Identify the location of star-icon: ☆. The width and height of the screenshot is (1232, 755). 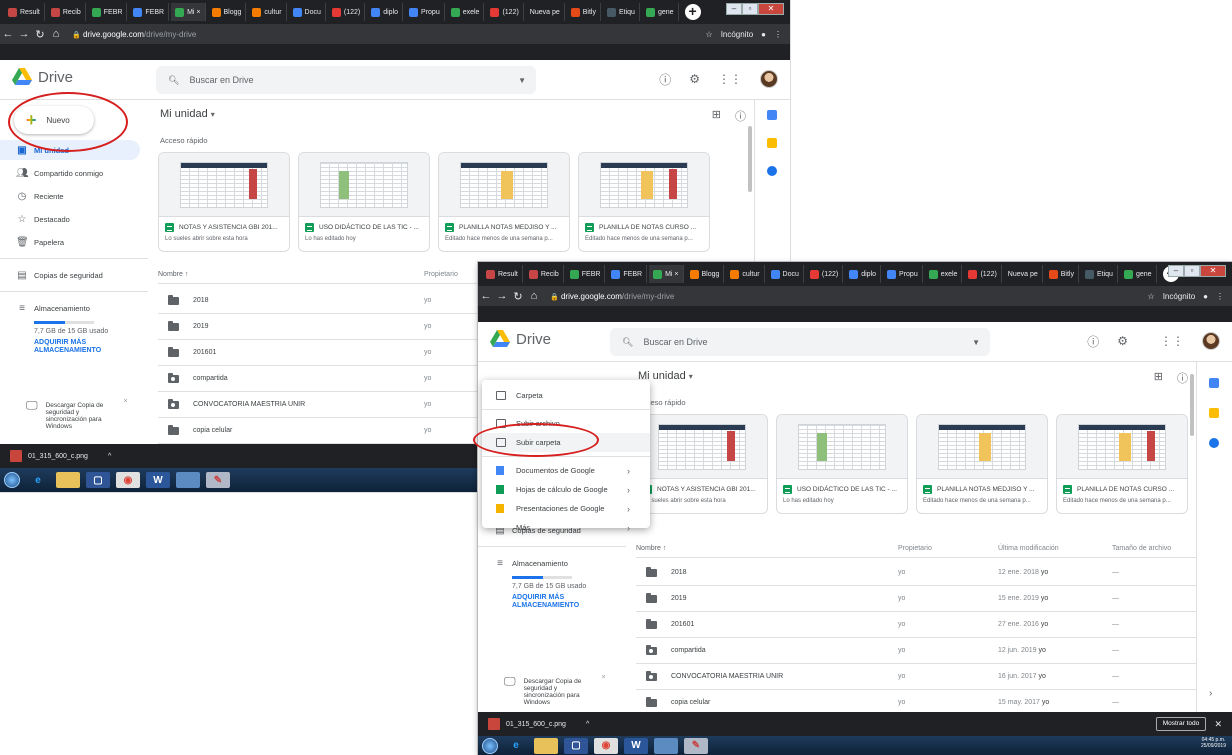
(709, 34).